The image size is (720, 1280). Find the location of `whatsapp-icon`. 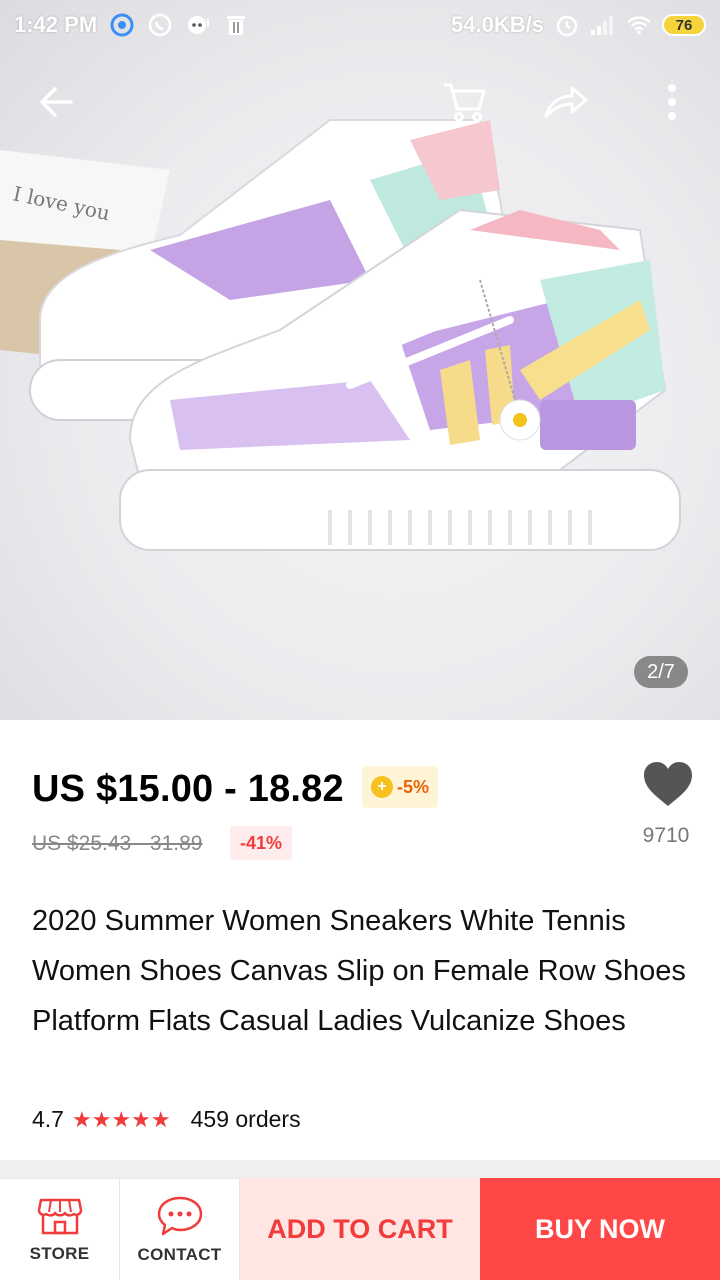

whatsapp-icon is located at coordinates (160, 25).